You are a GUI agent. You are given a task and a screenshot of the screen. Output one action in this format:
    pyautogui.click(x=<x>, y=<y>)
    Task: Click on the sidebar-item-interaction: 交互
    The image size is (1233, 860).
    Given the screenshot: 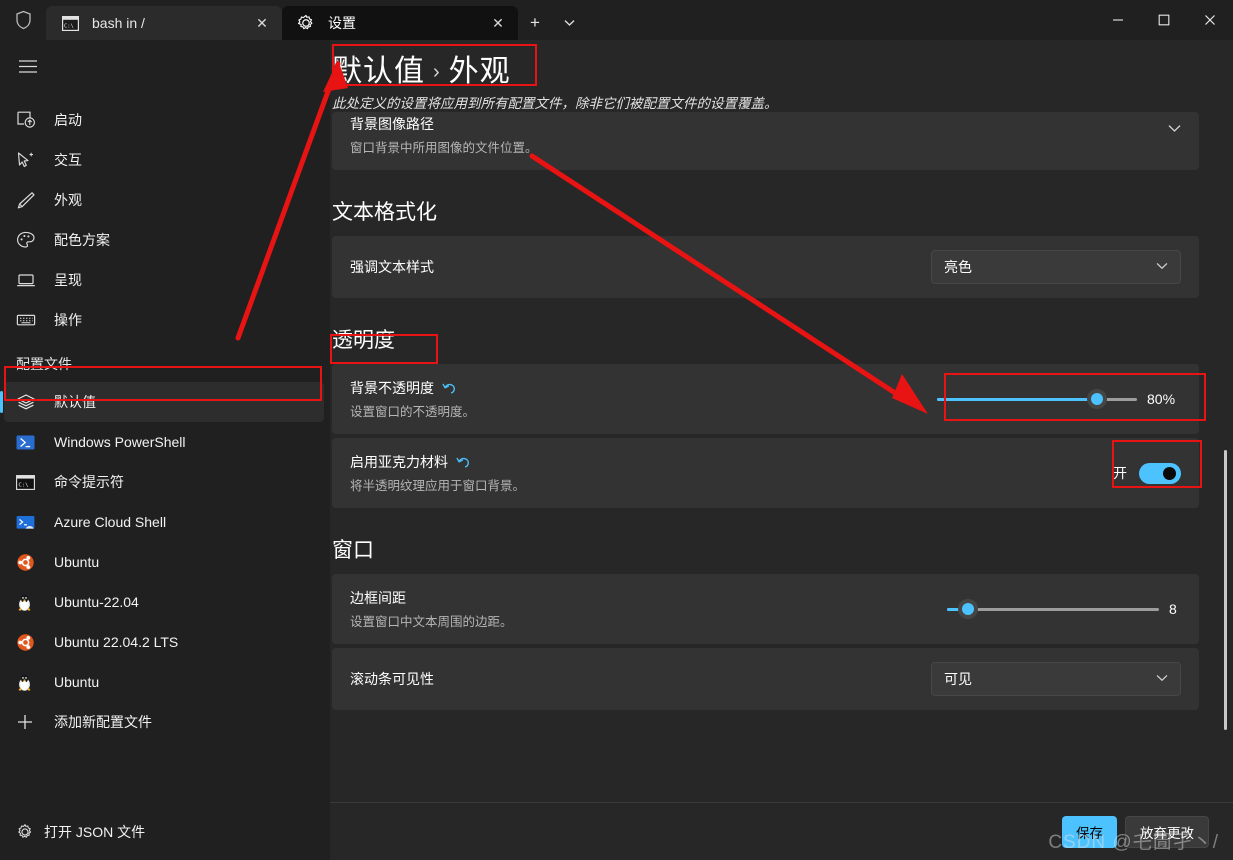 What is the action you would take?
    pyautogui.click(x=164, y=160)
    